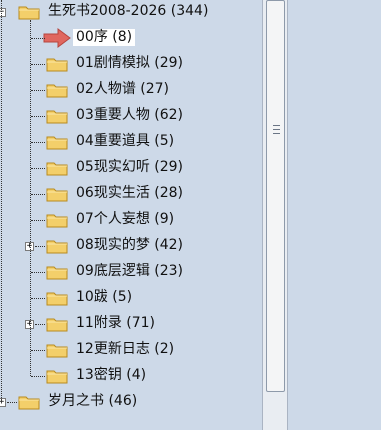 This screenshot has height=430, width=381. What do you see at coordinates (123, 89) in the screenshot?
I see `tree-item-label: 02人物谱 (27)` at bounding box center [123, 89].